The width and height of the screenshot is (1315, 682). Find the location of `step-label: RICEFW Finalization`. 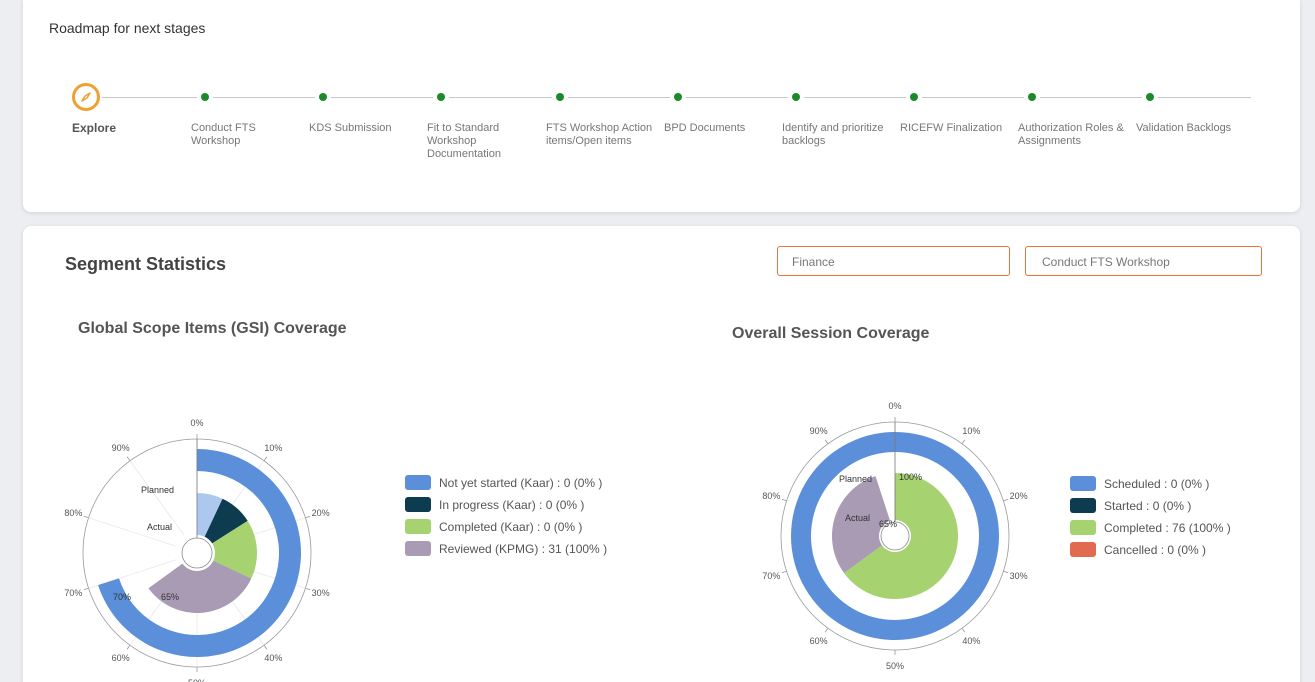

step-label: RICEFW Finalization is located at coordinates (955, 128).